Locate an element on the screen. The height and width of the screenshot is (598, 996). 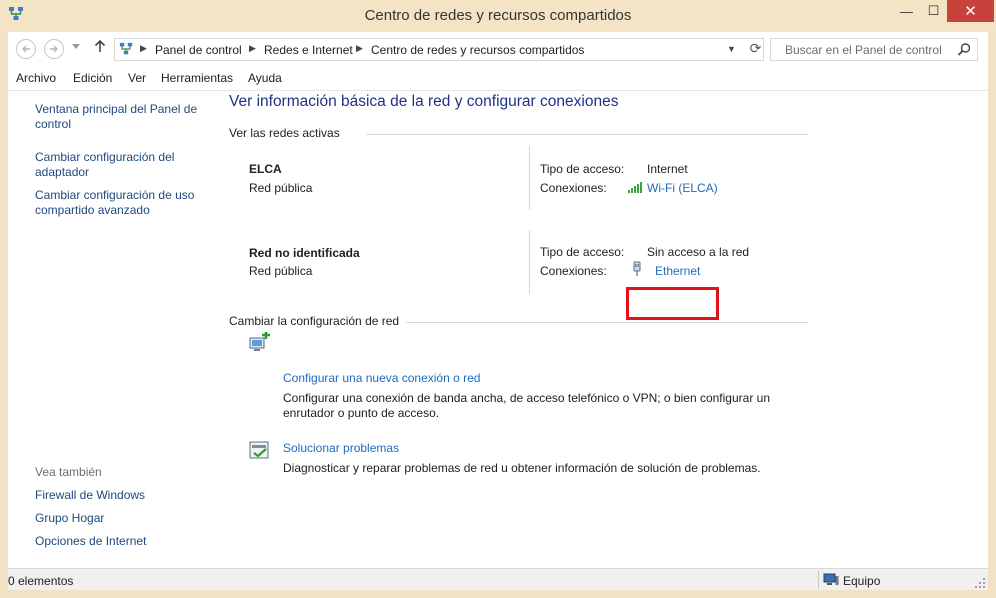
network-center-icon is located at coordinates (126, 48).